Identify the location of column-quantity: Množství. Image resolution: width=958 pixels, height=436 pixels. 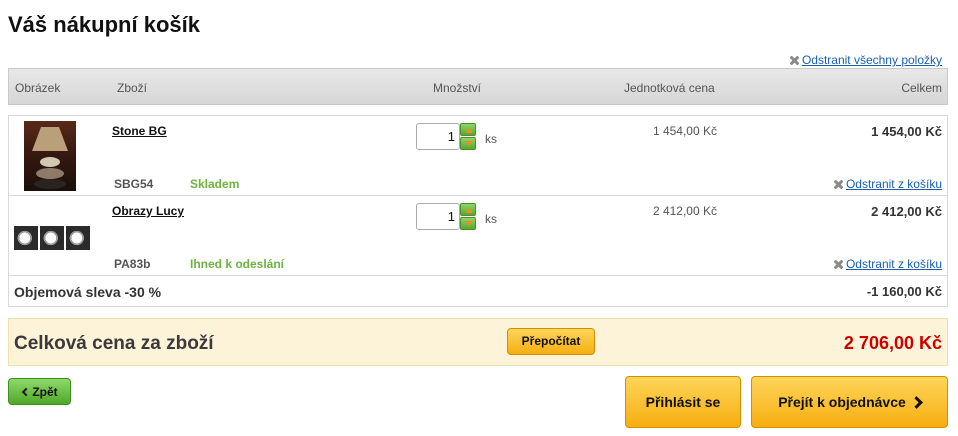
(457, 88).